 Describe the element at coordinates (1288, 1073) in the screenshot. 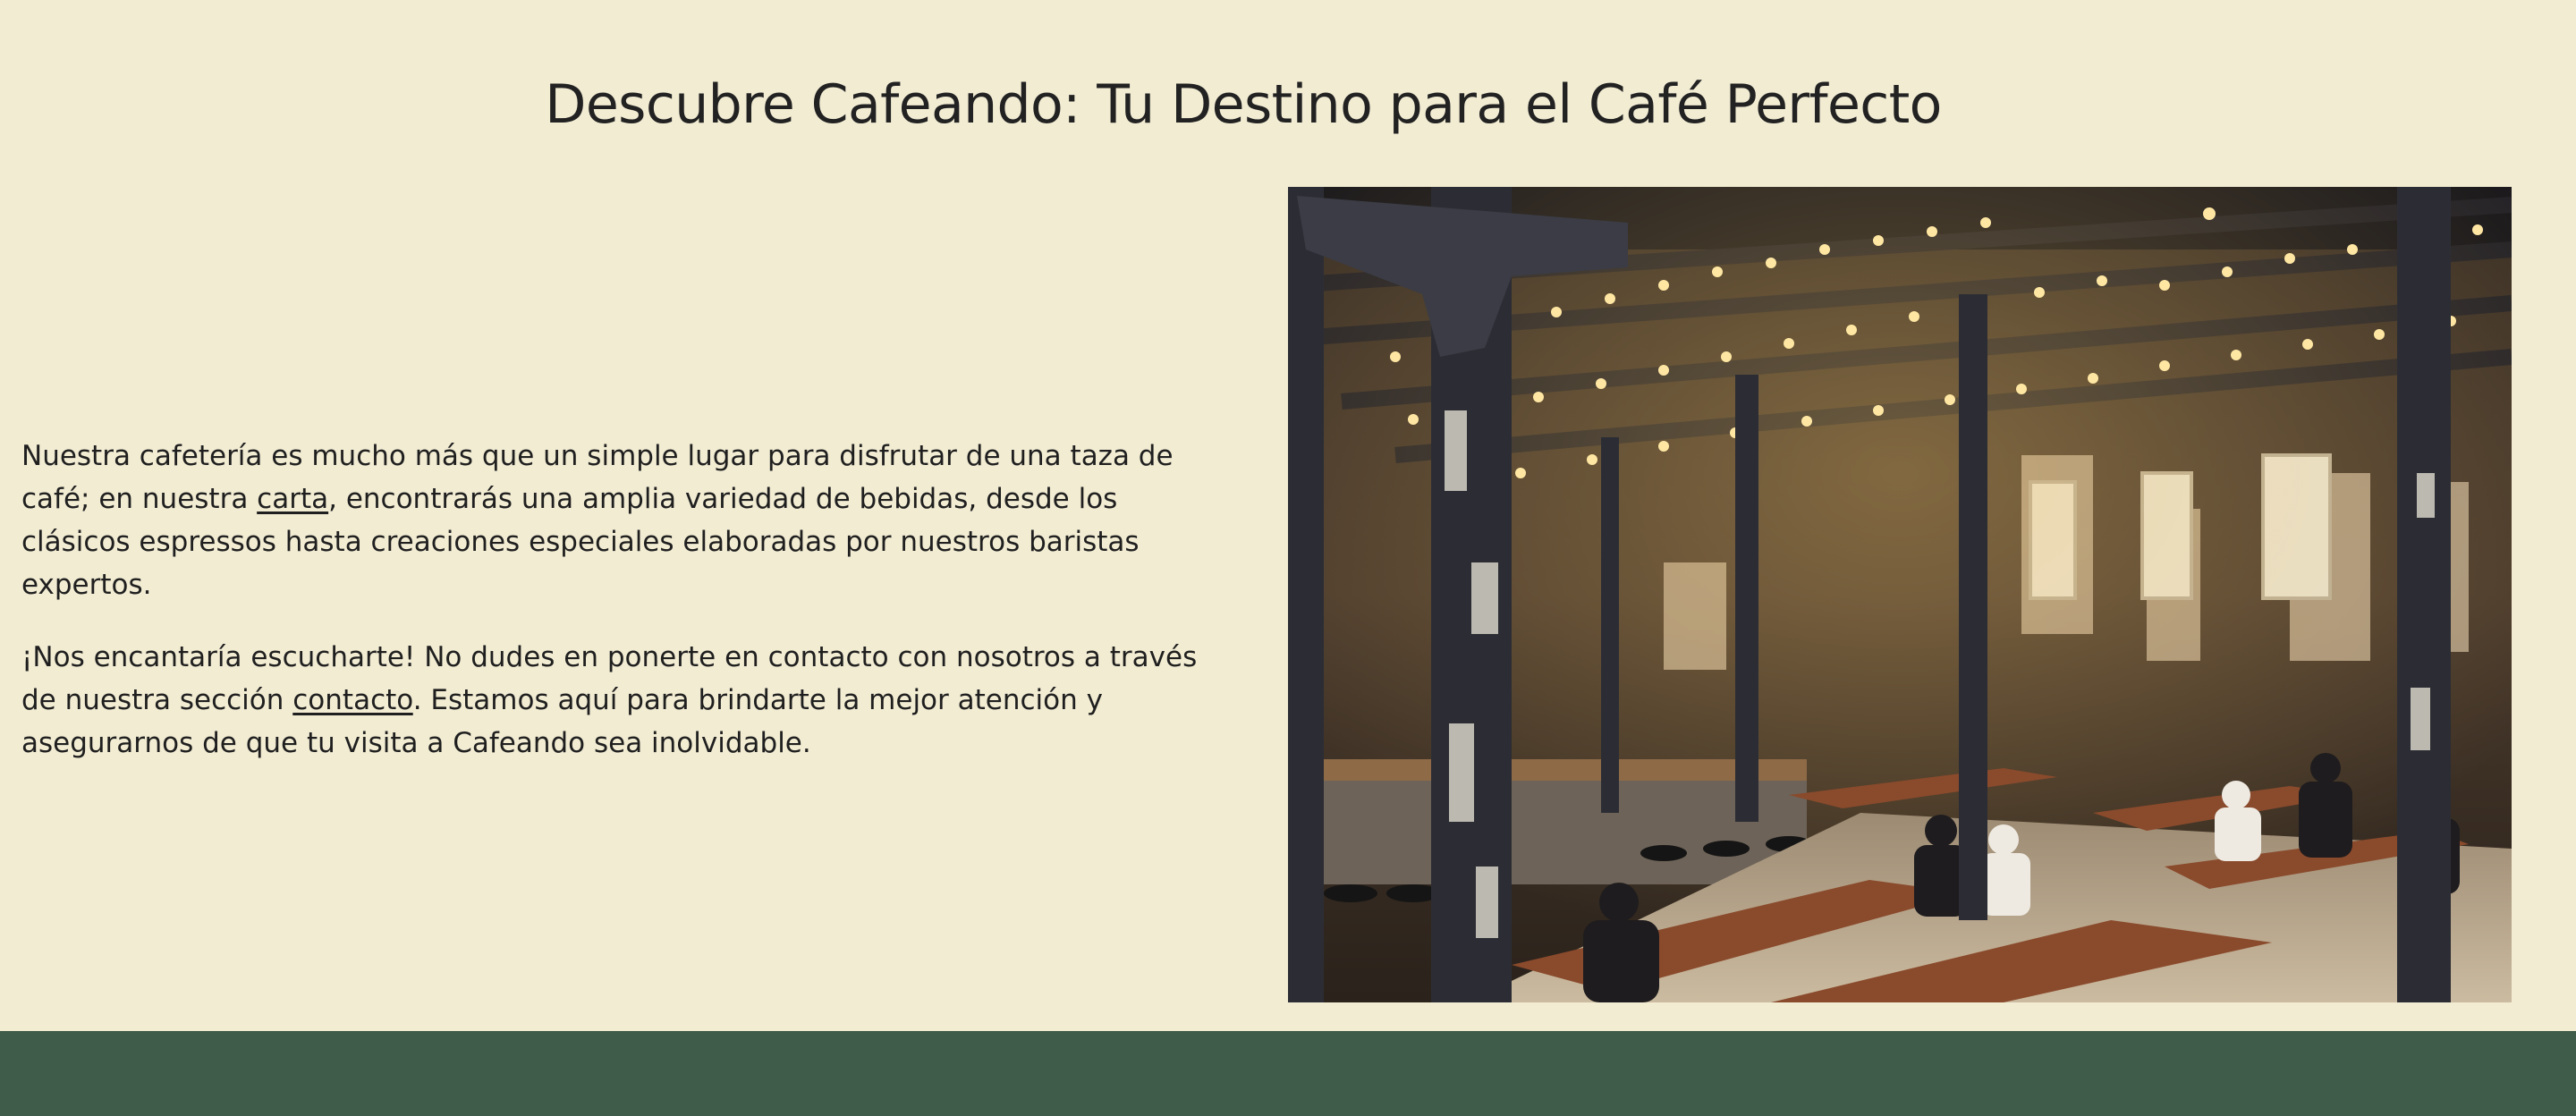

I see `footer` at that location.